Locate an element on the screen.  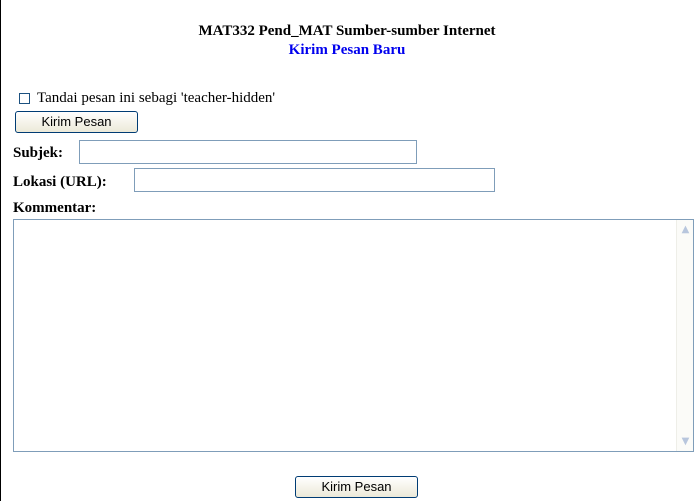
location-url-label: Lokasi (URL): is located at coordinates (60, 182).